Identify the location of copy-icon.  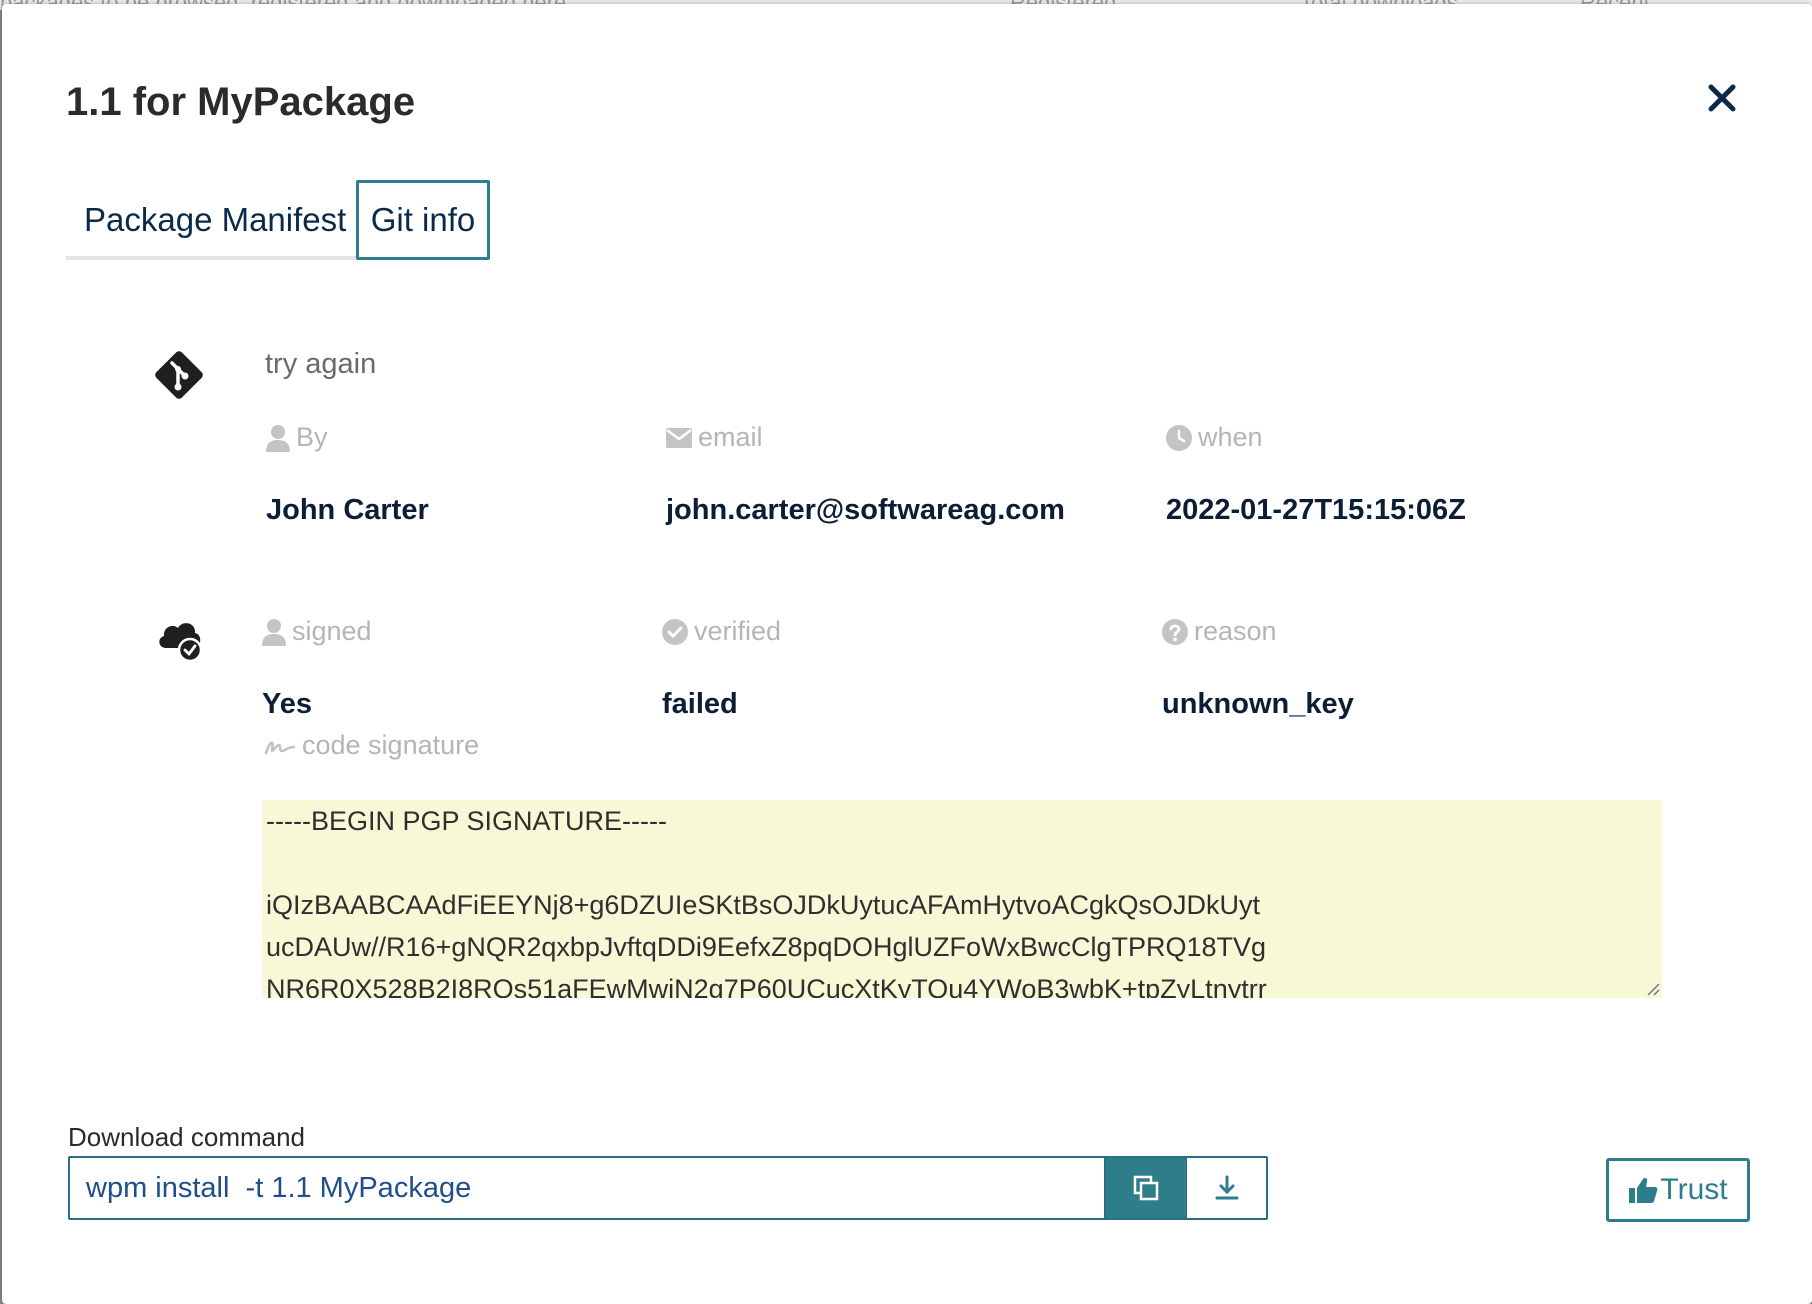
(1146, 1188).